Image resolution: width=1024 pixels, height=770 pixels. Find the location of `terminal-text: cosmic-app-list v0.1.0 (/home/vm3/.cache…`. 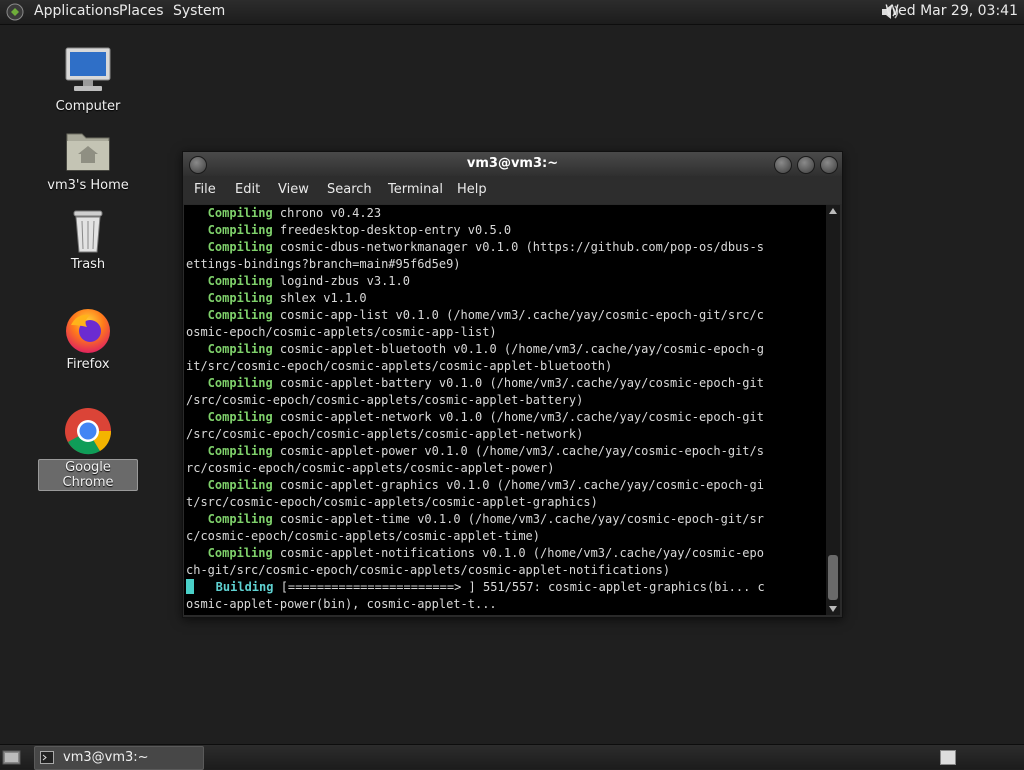

terminal-text: cosmic-app-list v0.1.0 (/home/vm3/.cache… is located at coordinates (518, 315).